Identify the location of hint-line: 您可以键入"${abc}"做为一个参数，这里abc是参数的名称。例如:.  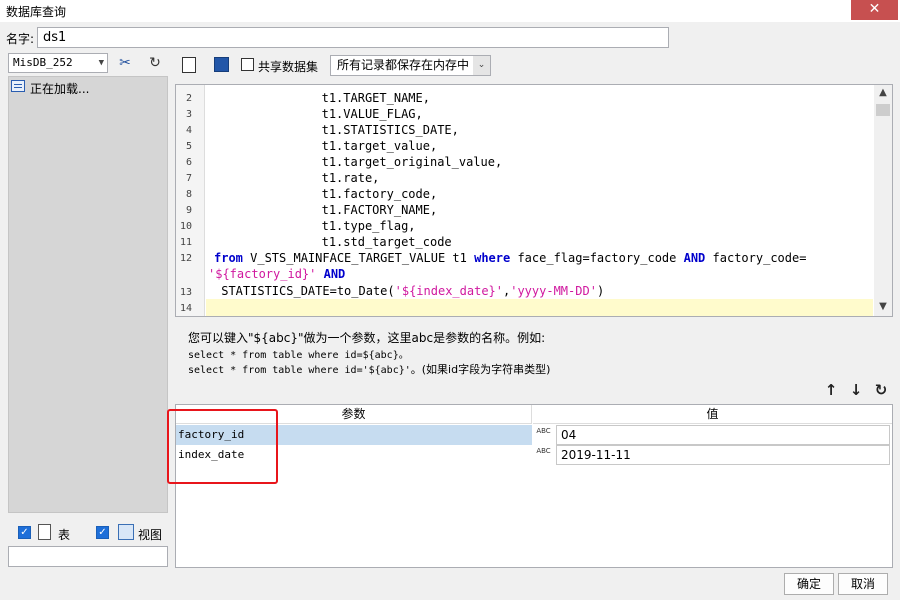
(367, 338).